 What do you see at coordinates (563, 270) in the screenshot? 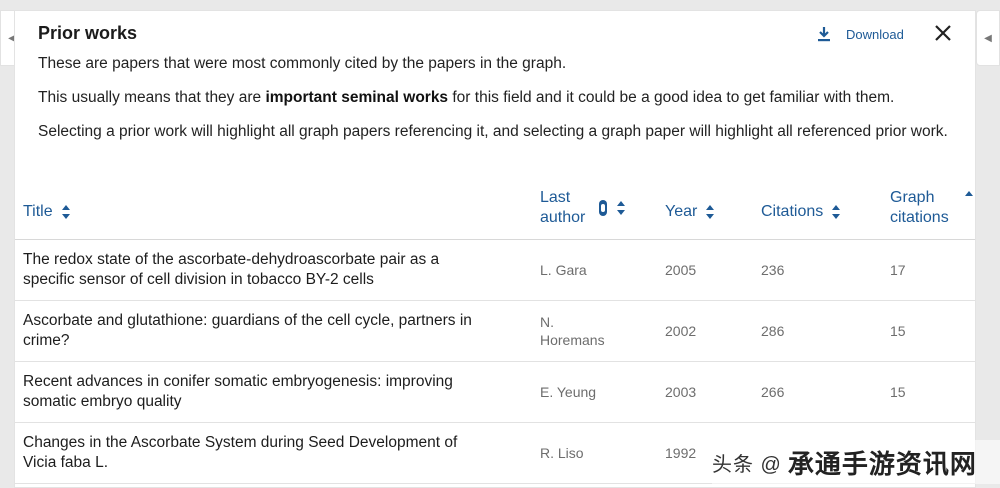
I see `last-author: L. Gara` at bounding box center [563, 270].